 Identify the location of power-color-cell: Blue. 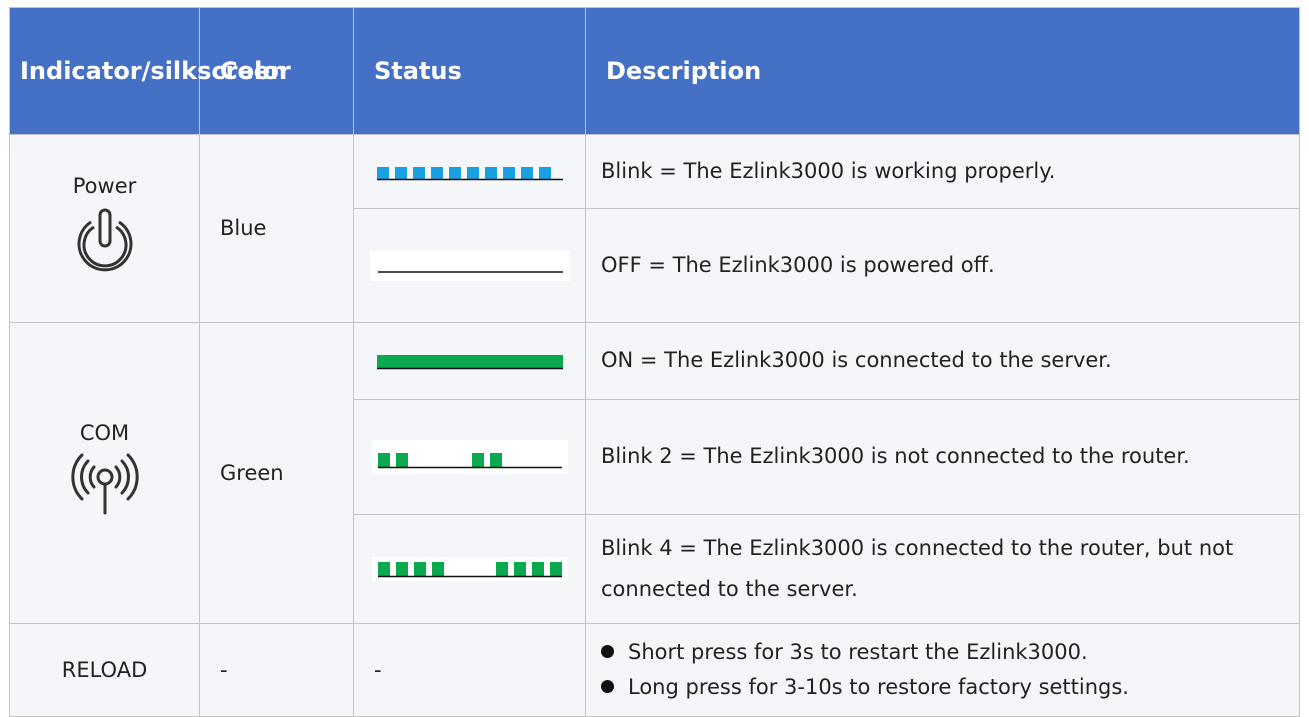
(276, 228).